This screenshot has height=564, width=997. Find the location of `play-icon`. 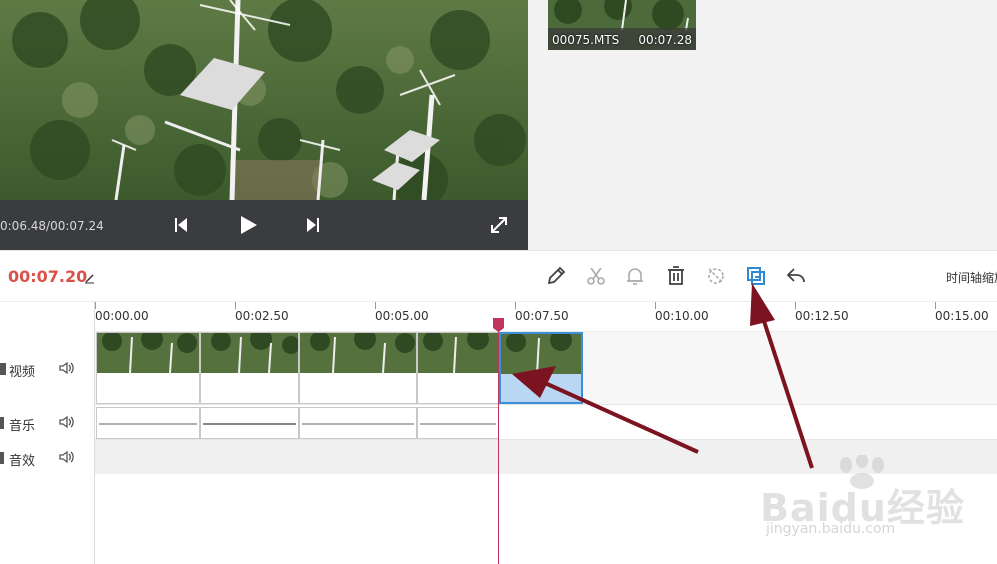

play-icon is located at coordinates (248, 225).